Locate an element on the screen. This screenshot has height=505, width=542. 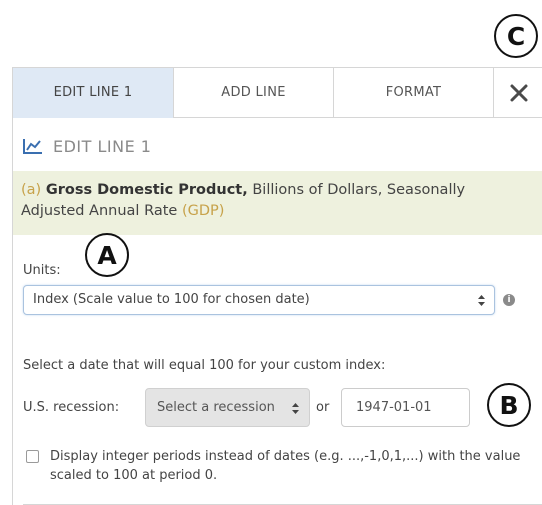
series-title: Gross Domestic Product, is located at coordinates (146, 190).